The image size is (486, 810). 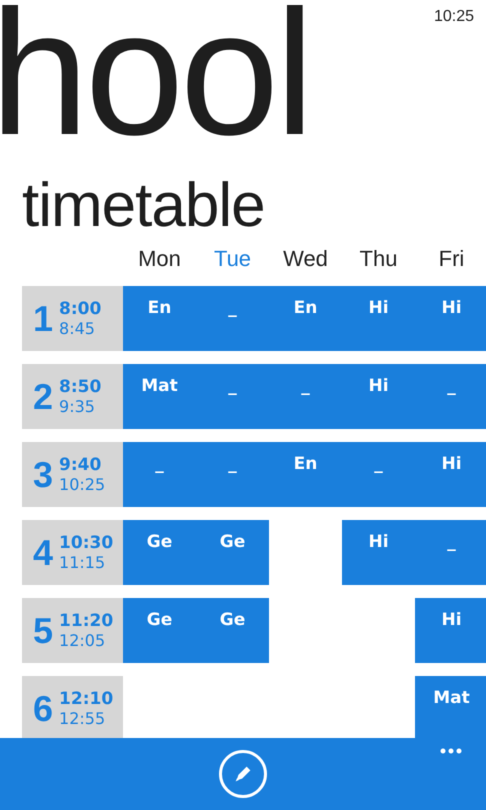 I want to click on more-icon, so click(x=451, y=751).